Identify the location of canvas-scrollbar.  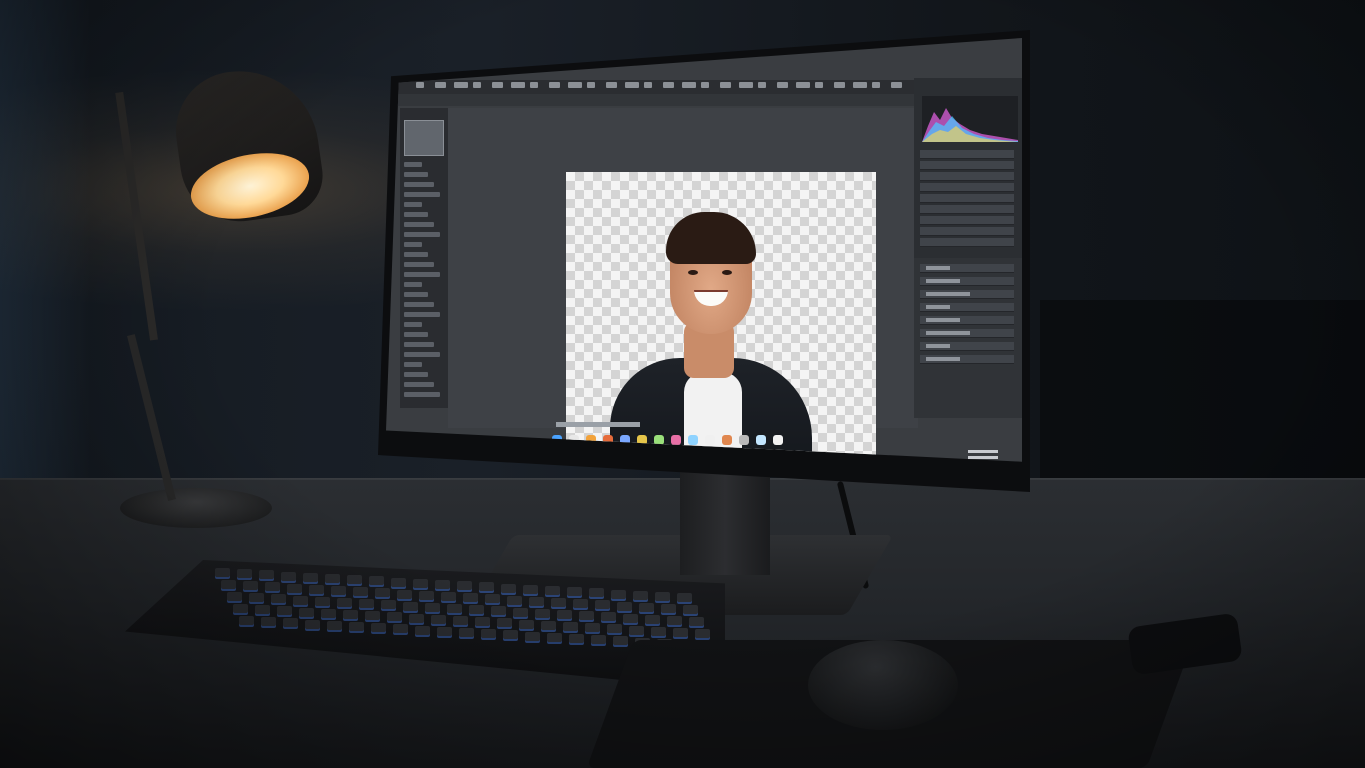
(598, 424).